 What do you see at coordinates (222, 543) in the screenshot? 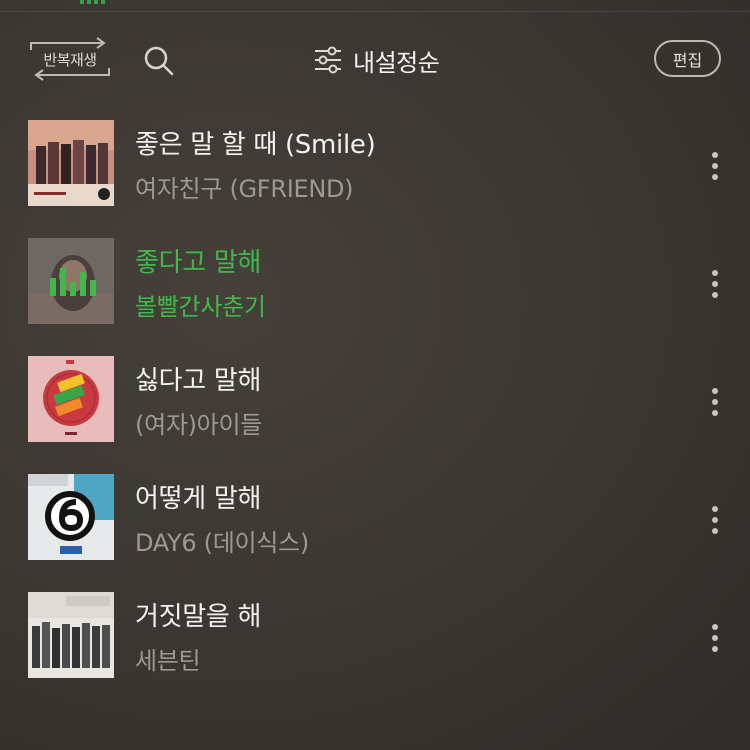
I see `track-artist: DAY6 (데이식스)` at bounding box center [222, 543].